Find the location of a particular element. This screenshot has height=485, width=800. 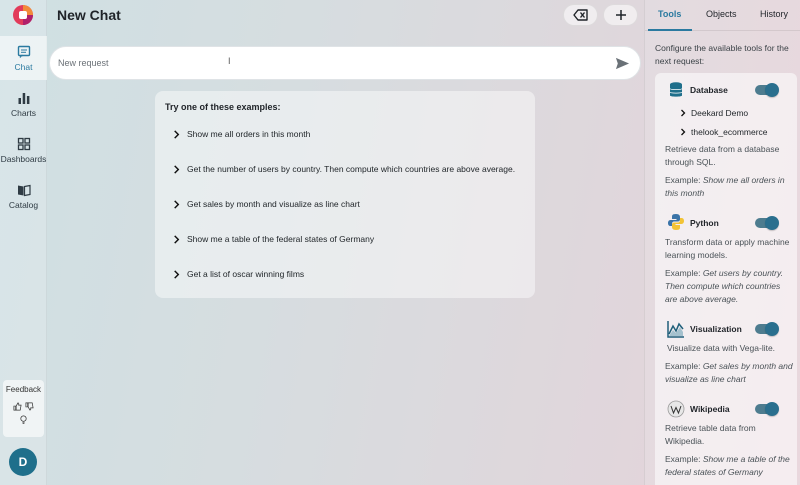

lightbulb-icon is located at coordinates (23, 419).